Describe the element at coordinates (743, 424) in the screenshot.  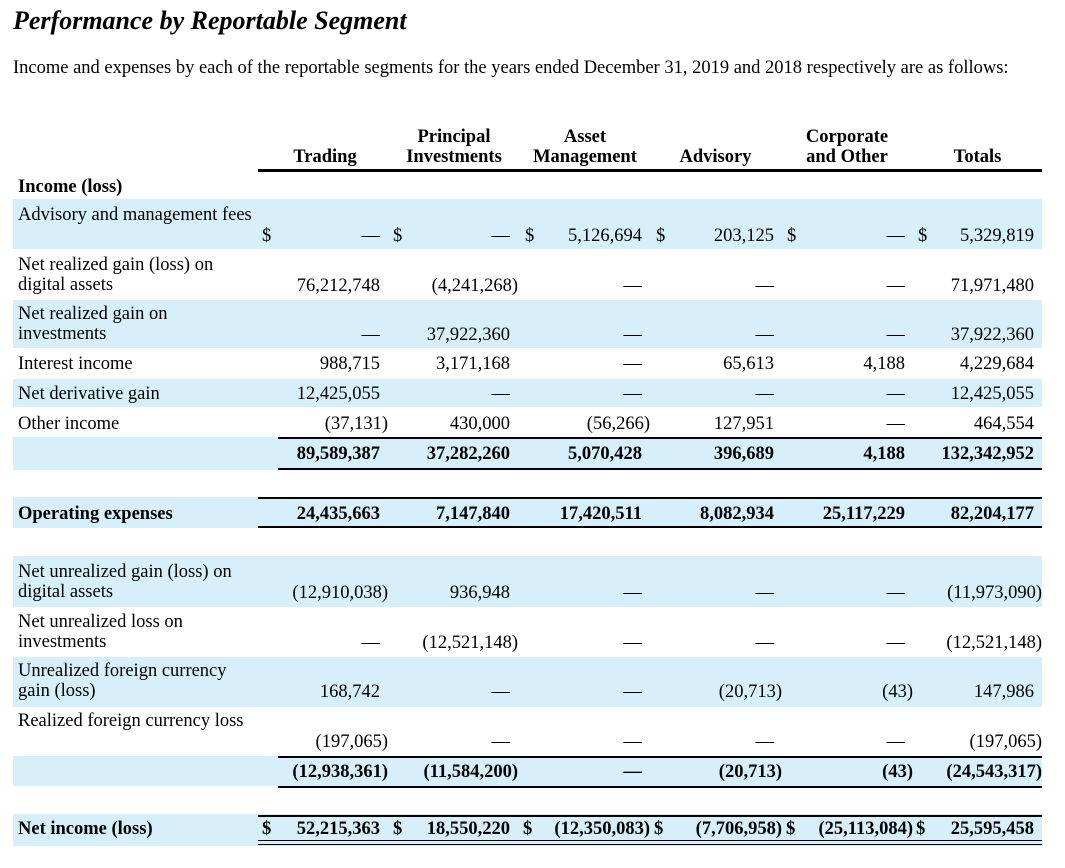
I see `value-advisory: 127,951` at that location.